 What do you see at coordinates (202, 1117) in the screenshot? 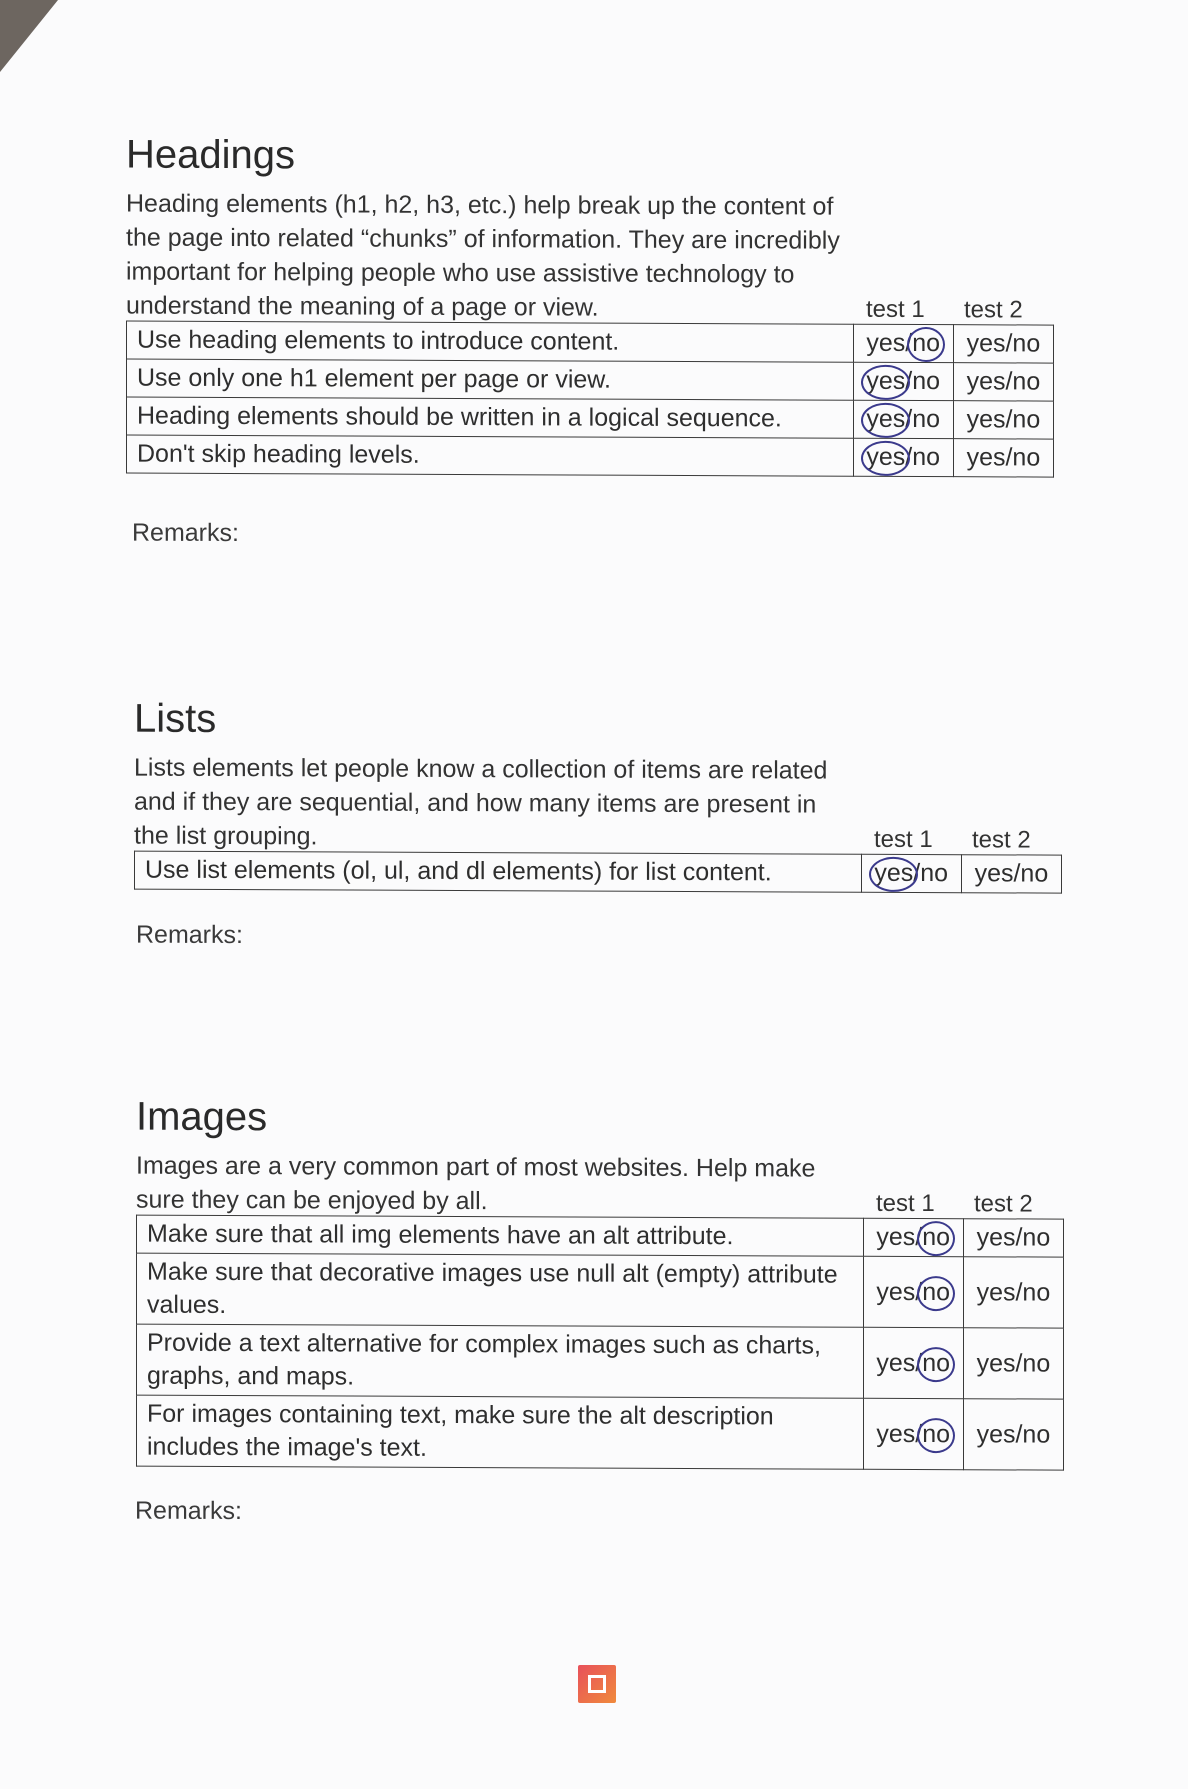
I see `section-title: Images` at bounding box center [202, 1117].